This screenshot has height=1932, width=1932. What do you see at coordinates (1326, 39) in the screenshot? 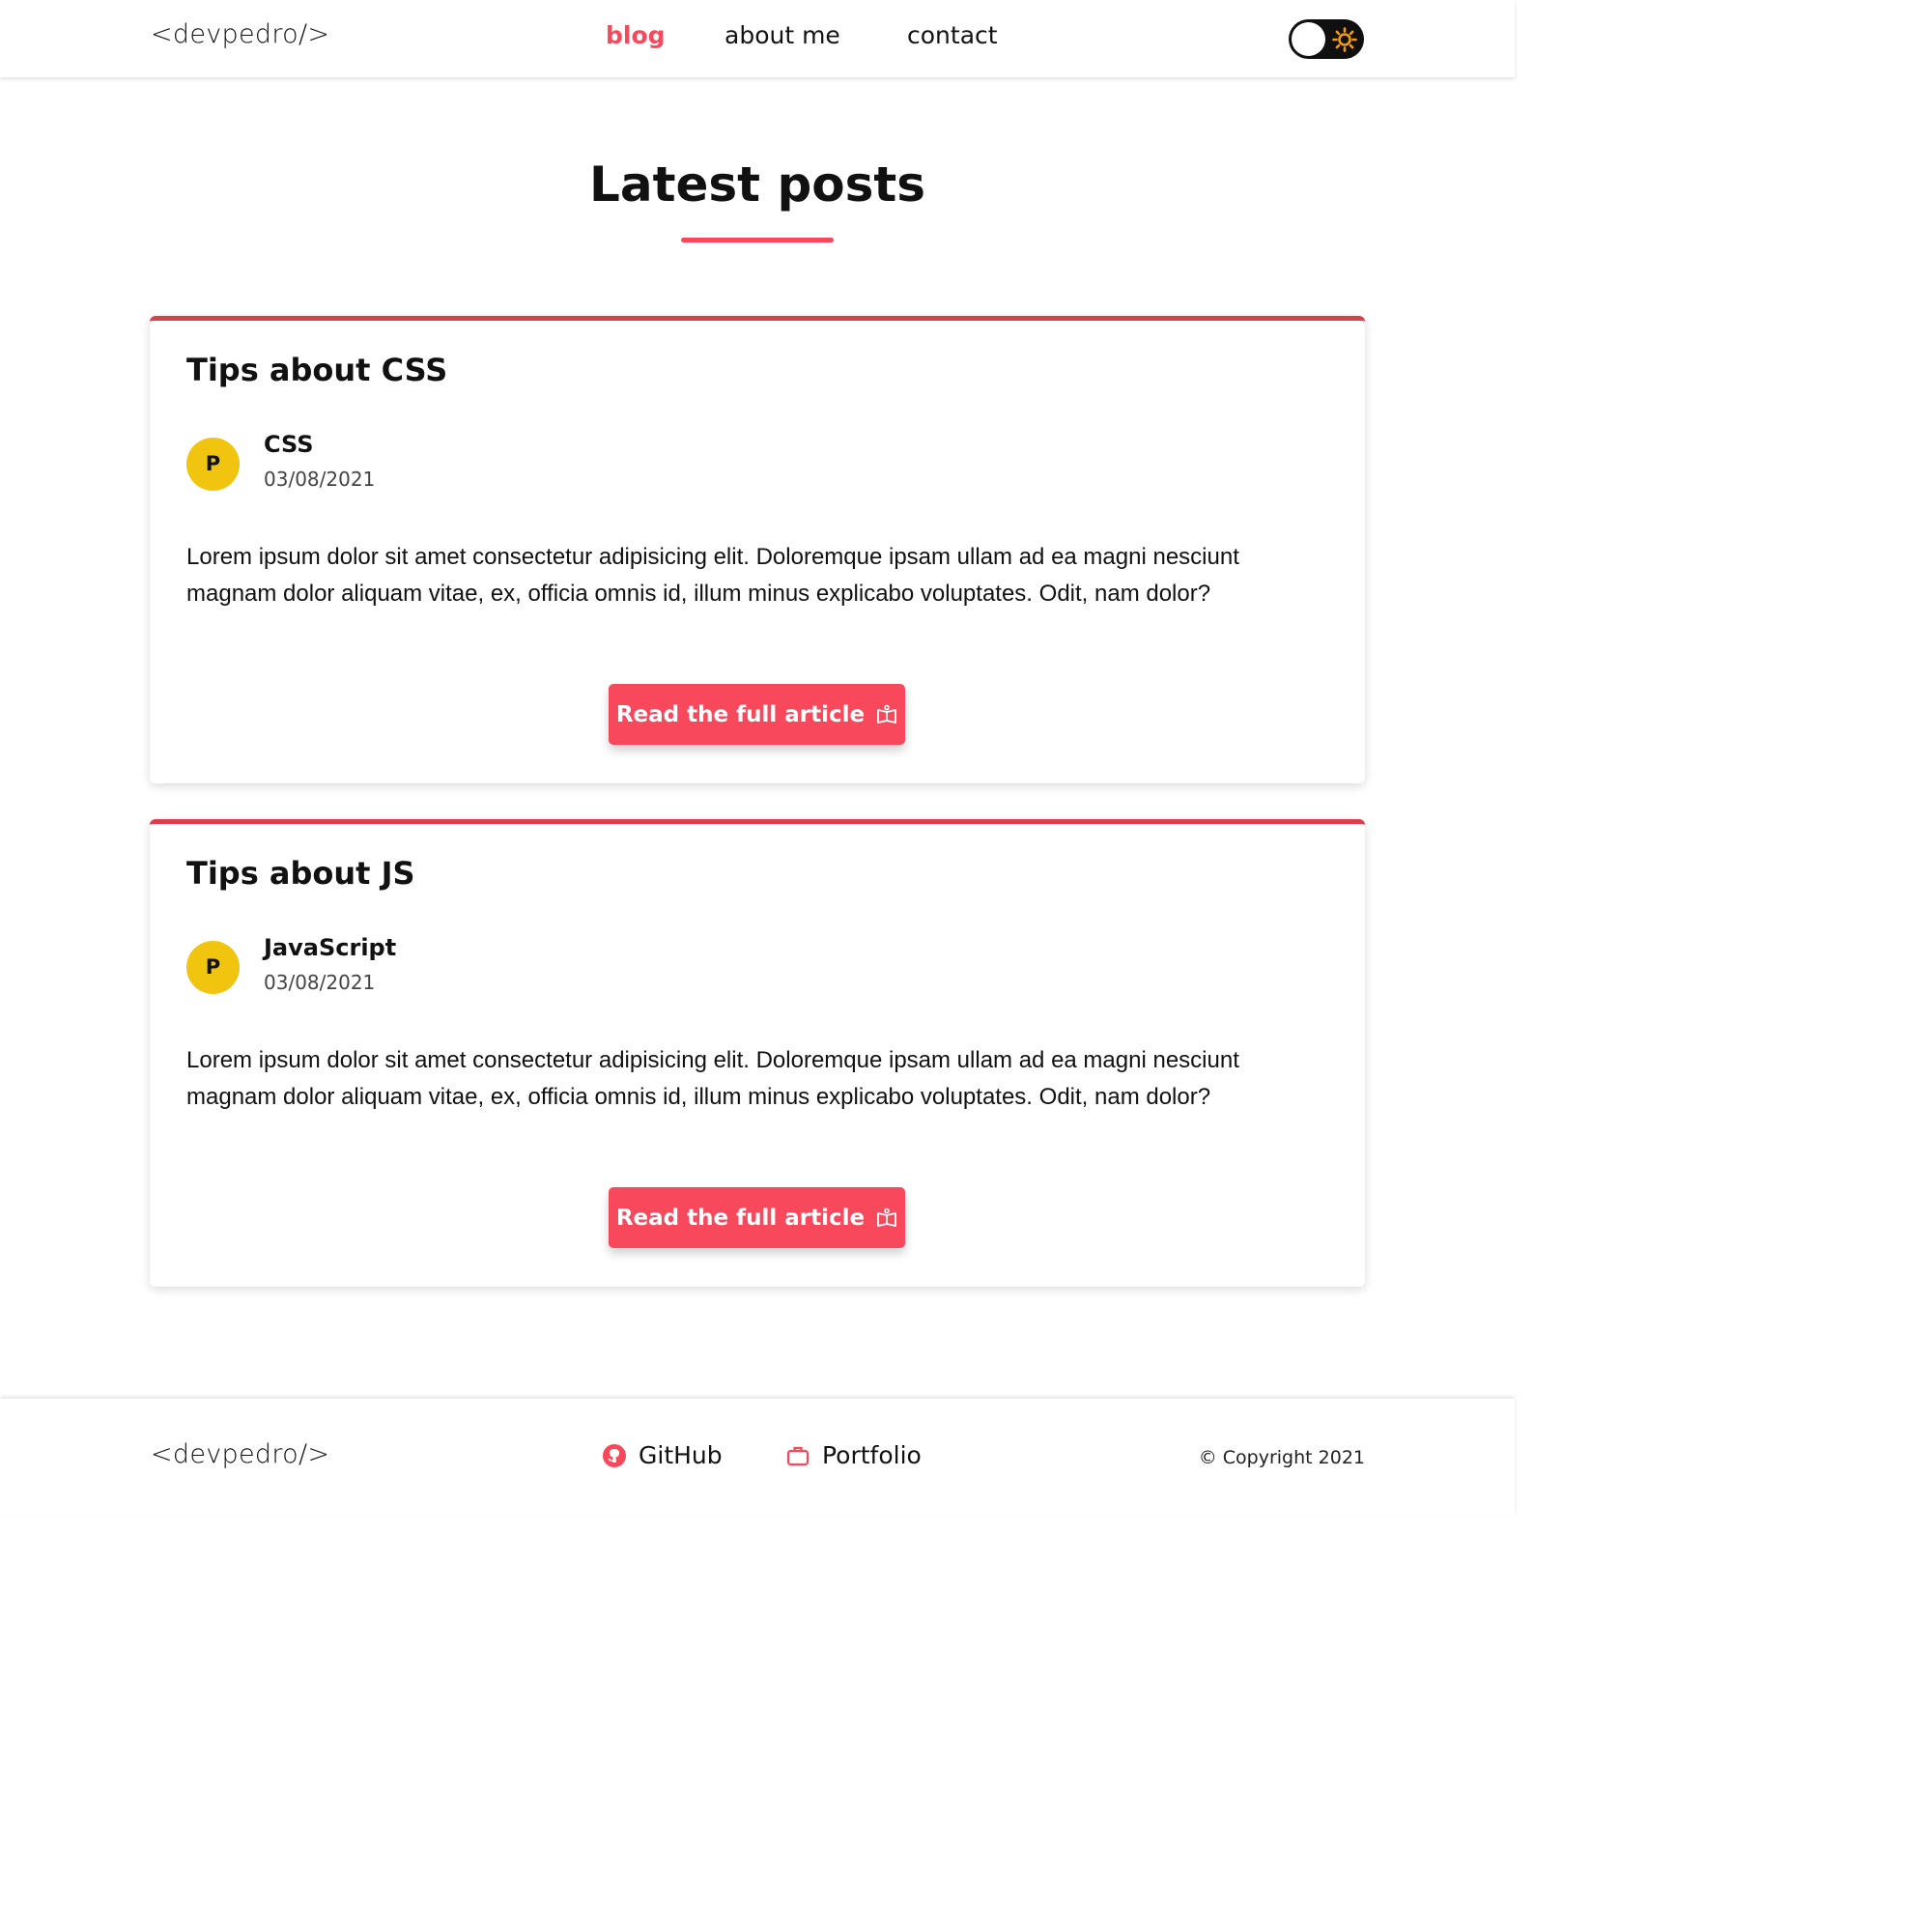
I see `theme-toggle` at bounding box center [1326, 39].